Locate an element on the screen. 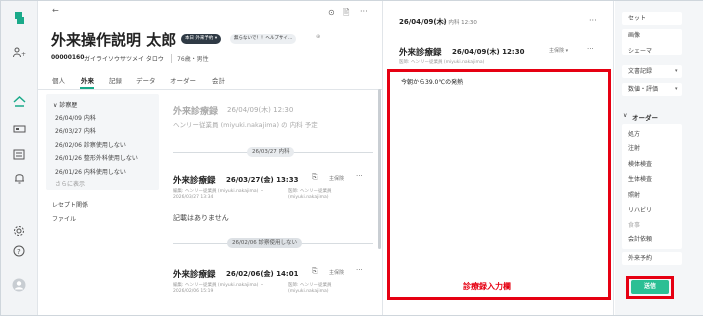 This screenshot has width=703, height=316. history-item: 26/01/26 内科使用しない is located at coordinates (90, 171).